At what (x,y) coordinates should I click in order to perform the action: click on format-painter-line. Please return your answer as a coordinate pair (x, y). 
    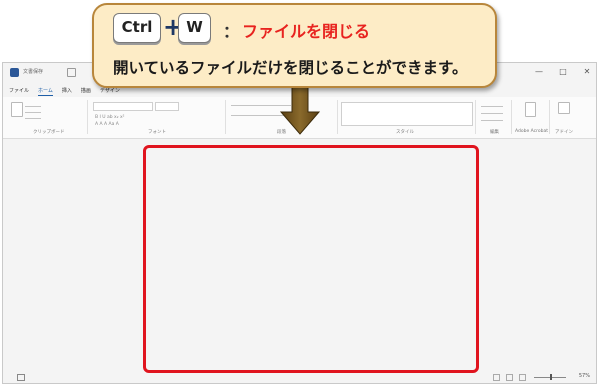
    Looking at the image, I should click on (33, 118).